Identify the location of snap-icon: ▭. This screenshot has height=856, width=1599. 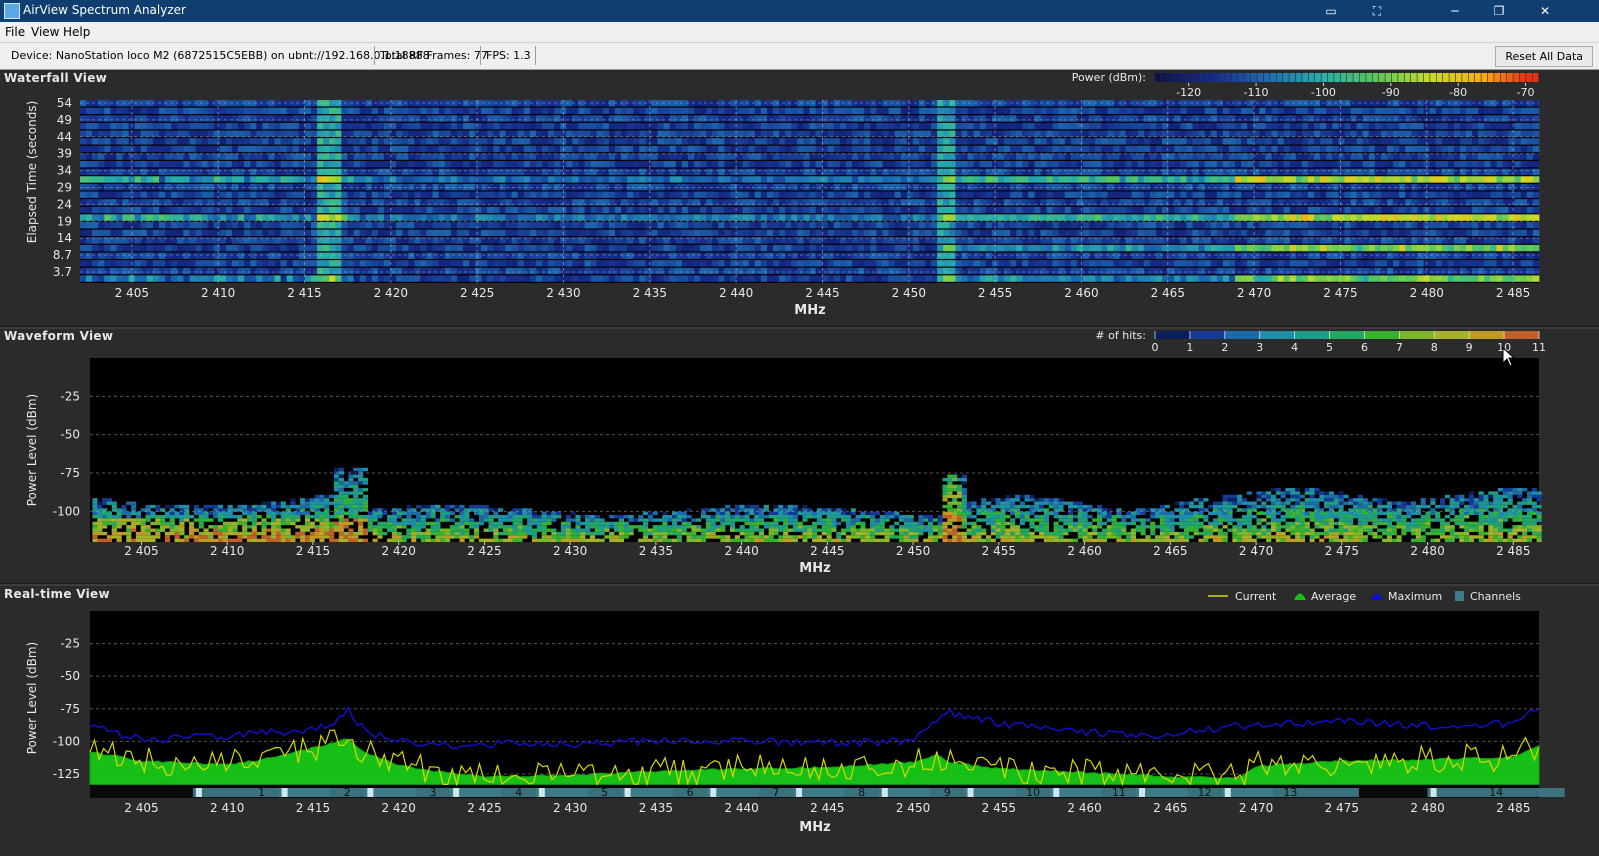
(1331, 11).